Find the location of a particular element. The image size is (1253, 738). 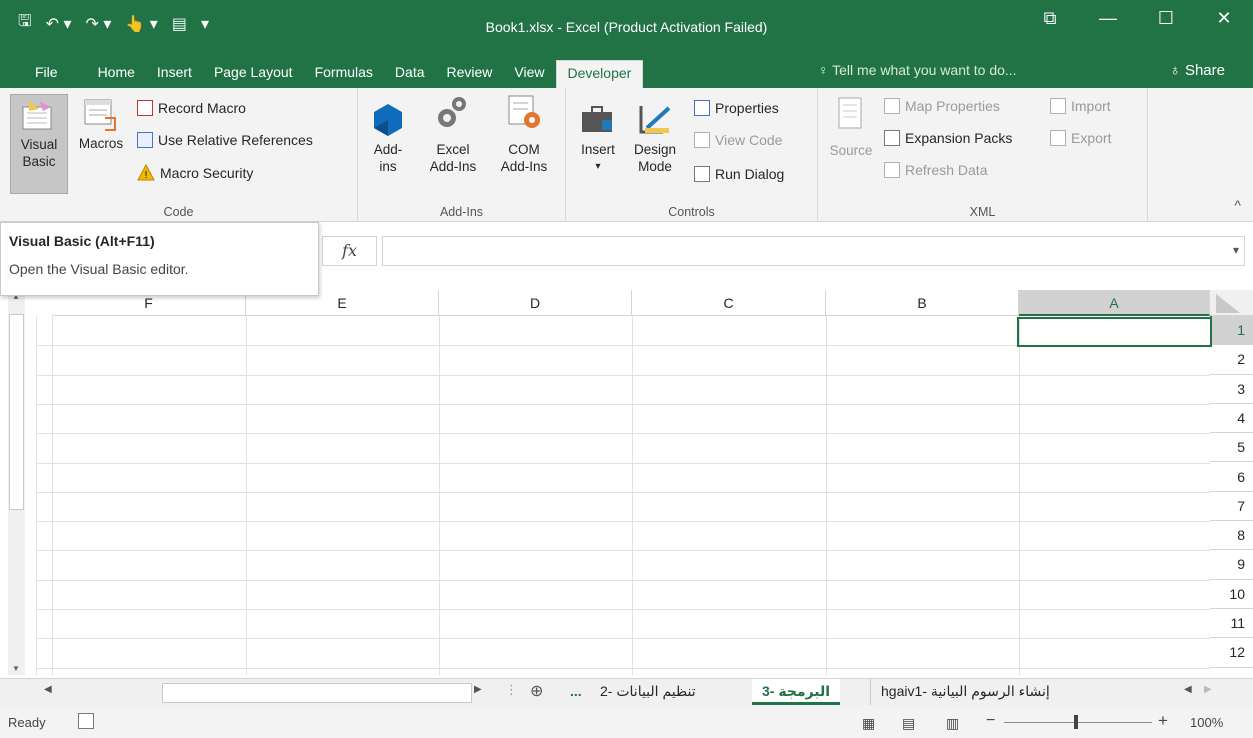

sheet-tab-data-organization: تنظيم البيانات -2 is located at coordinates (648, 692).